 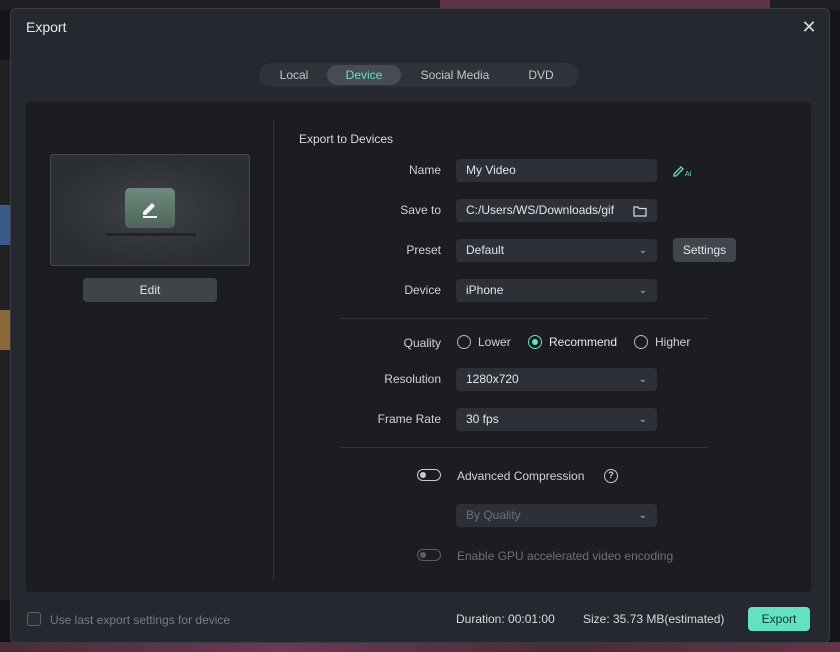 I want to click on resolution-select: 1280x720 ⌄, so click(x=556, y=379).